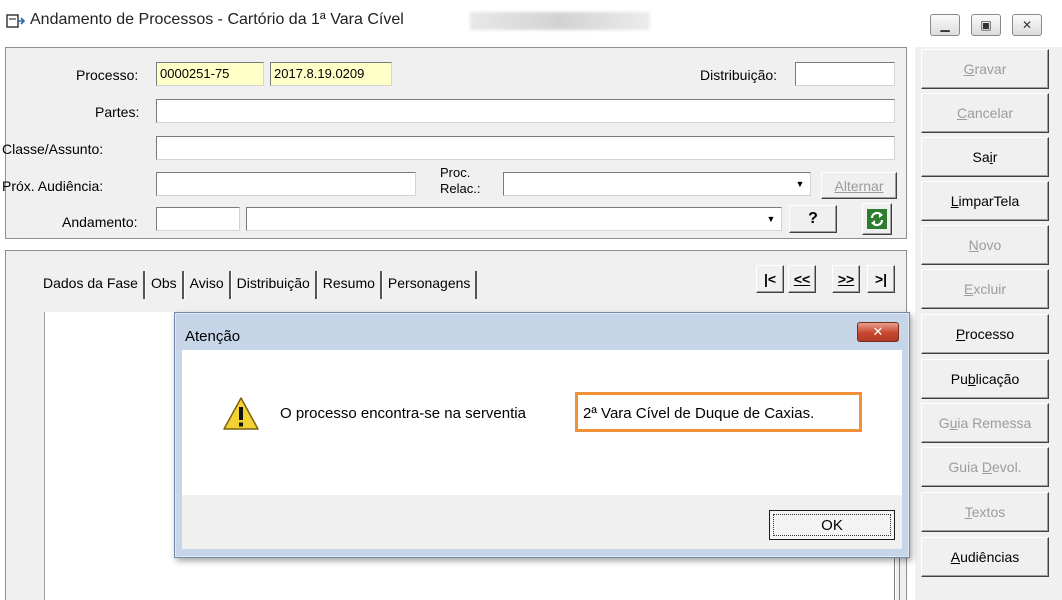  What do you see at coordinates (331, 74) in the screenshot?
I see `processo-code-field: 2017.8.19.0209` at bounding box center [331, 74].